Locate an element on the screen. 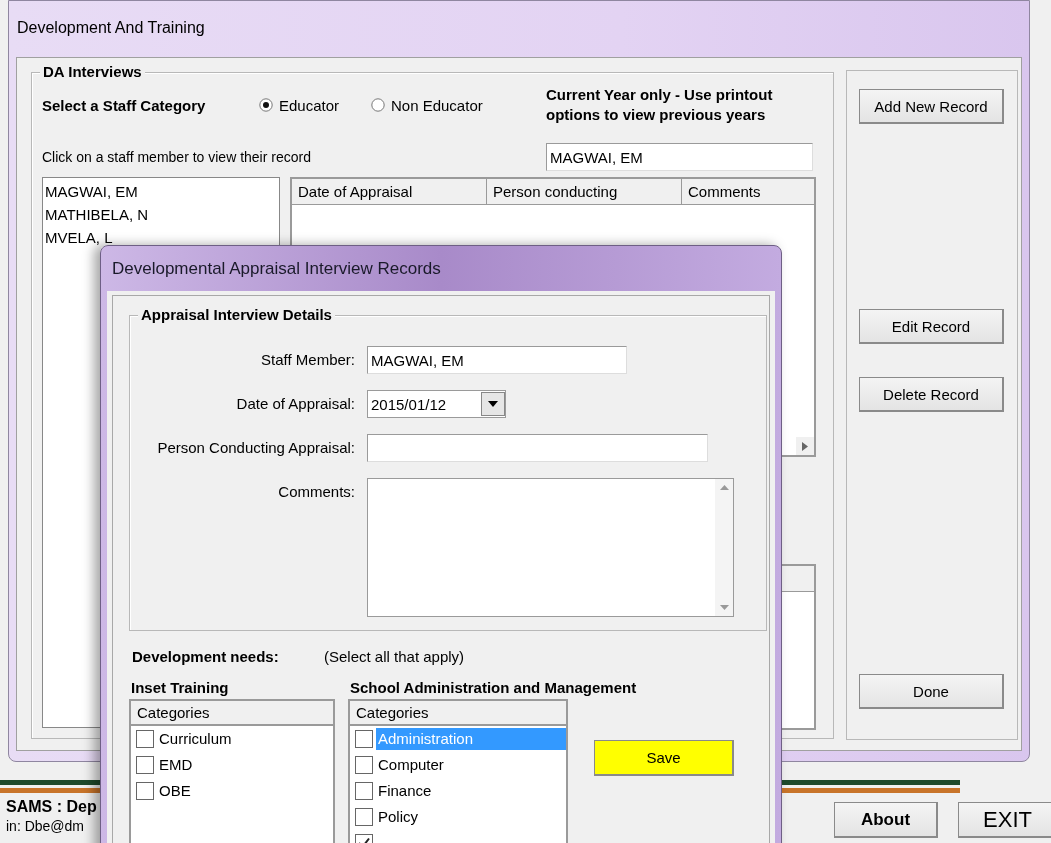 This screenshot has height=843, width=1051. app-title: SAMS : Dep is located at coordinates (51, 807).